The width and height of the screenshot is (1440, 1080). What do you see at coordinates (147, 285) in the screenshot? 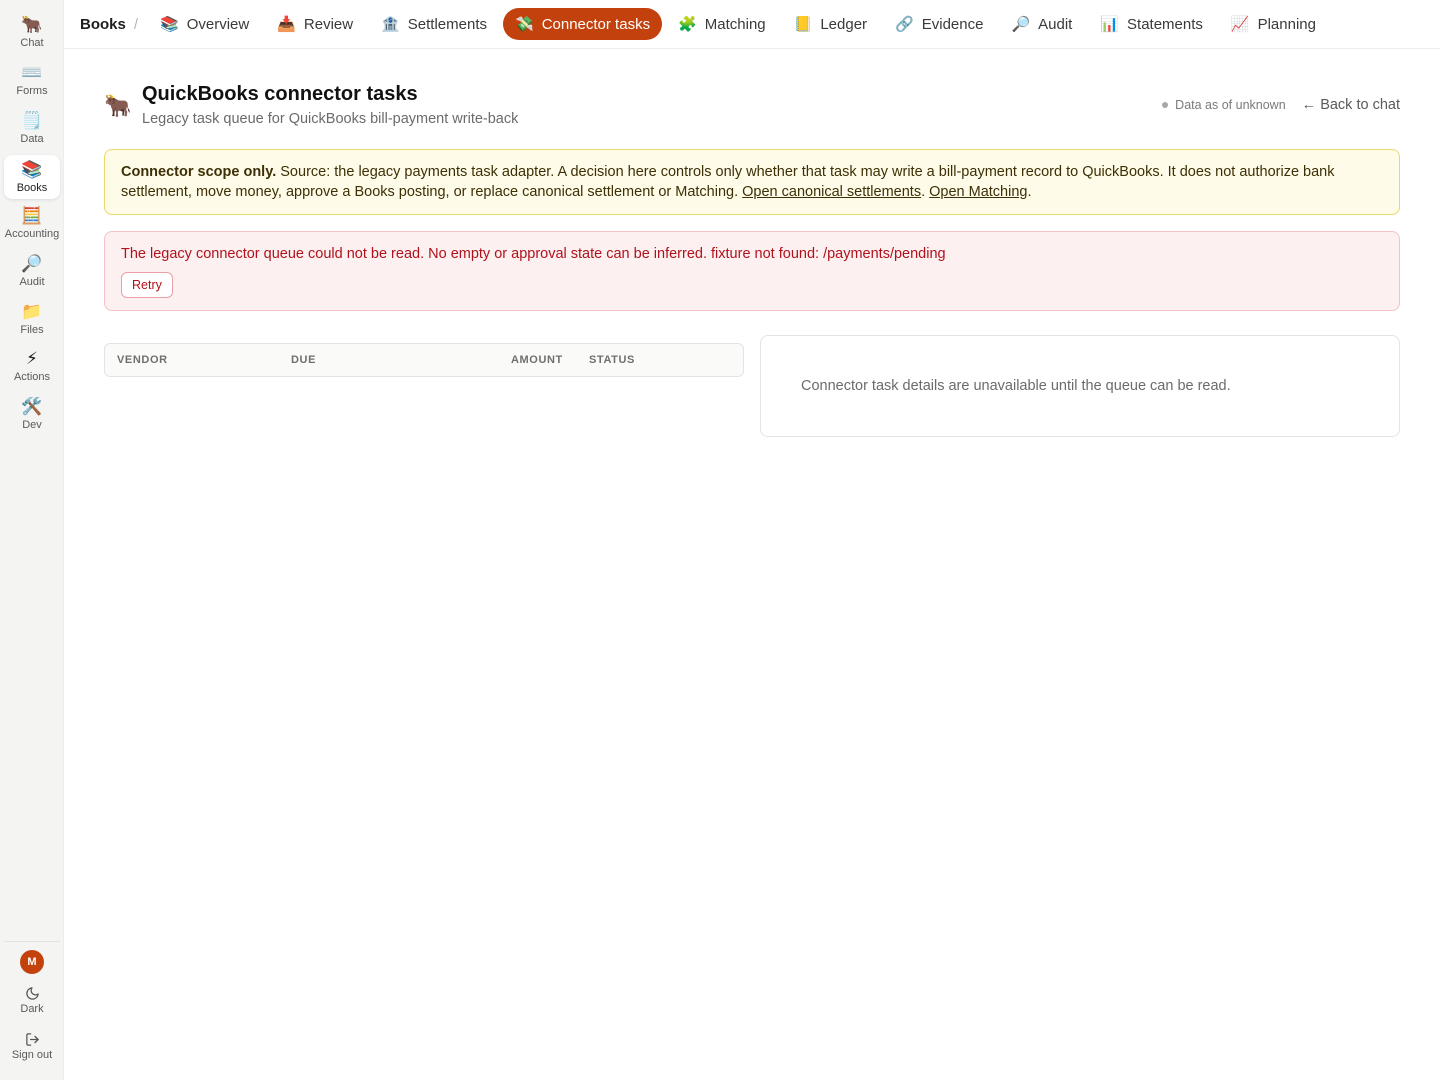
I see `retry-button: Retry` at bounding box center [147, 285].